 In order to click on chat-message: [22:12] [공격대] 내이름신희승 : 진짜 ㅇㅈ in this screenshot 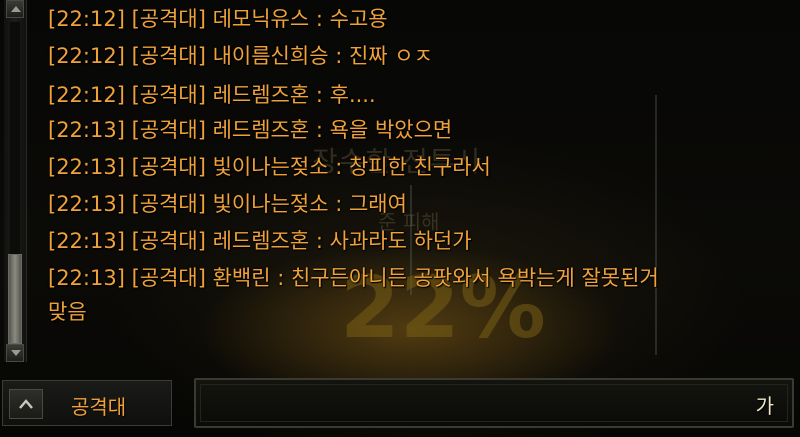, I will do `click(240, 56)`.